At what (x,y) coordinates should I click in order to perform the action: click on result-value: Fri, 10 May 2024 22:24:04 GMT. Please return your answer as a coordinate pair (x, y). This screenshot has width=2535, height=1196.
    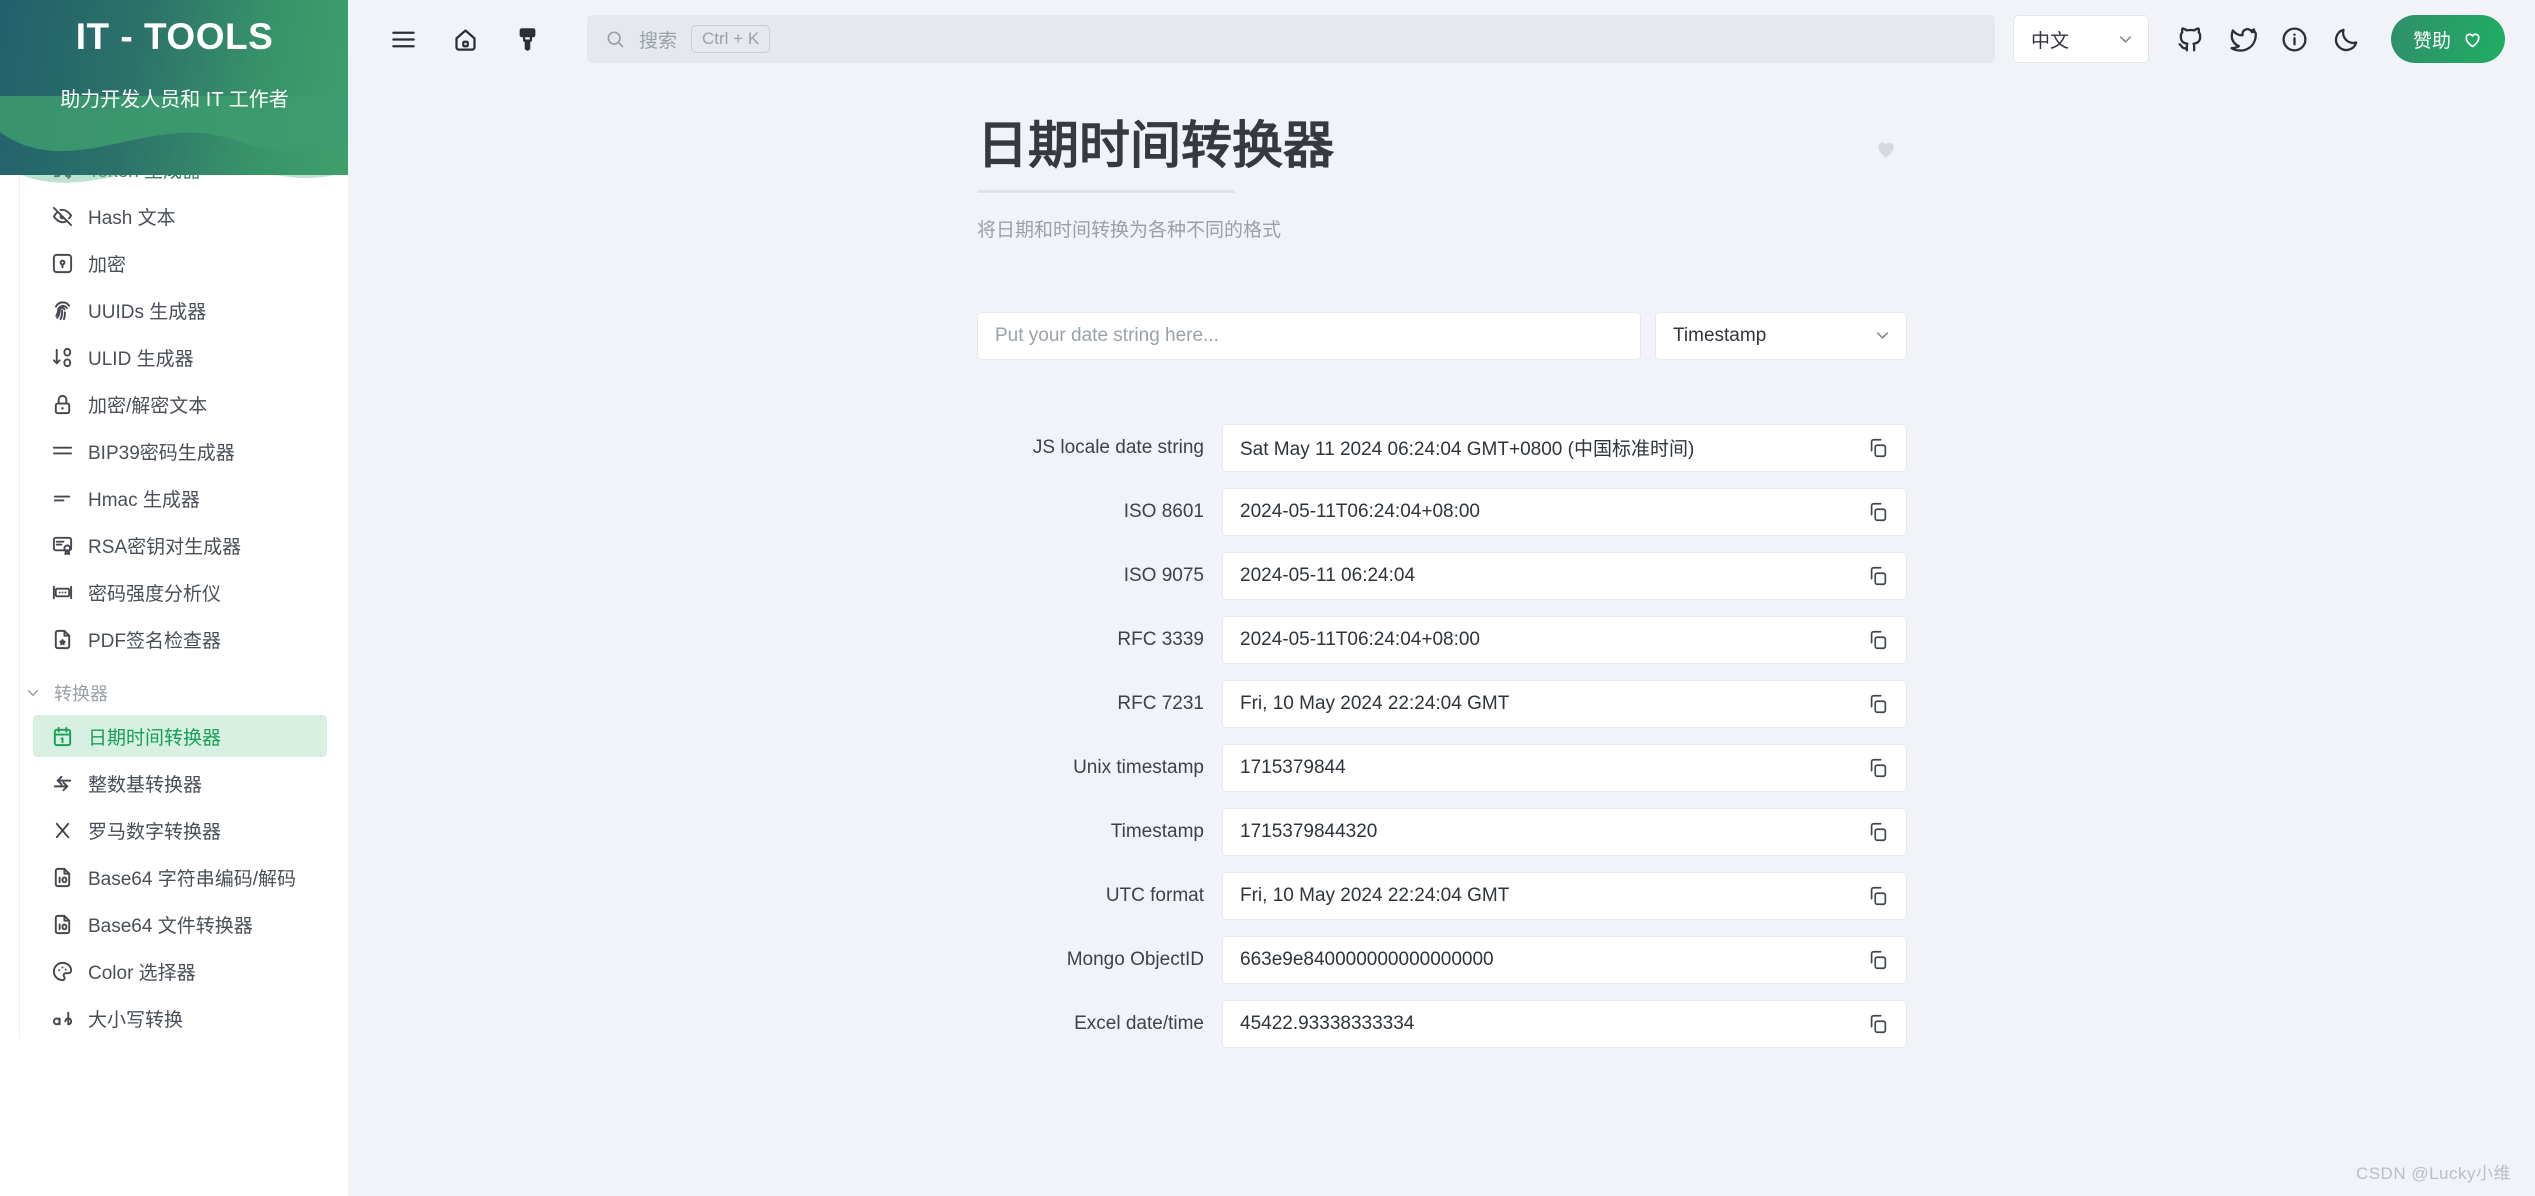
    Looking at the image, I should click on (1375, 895).